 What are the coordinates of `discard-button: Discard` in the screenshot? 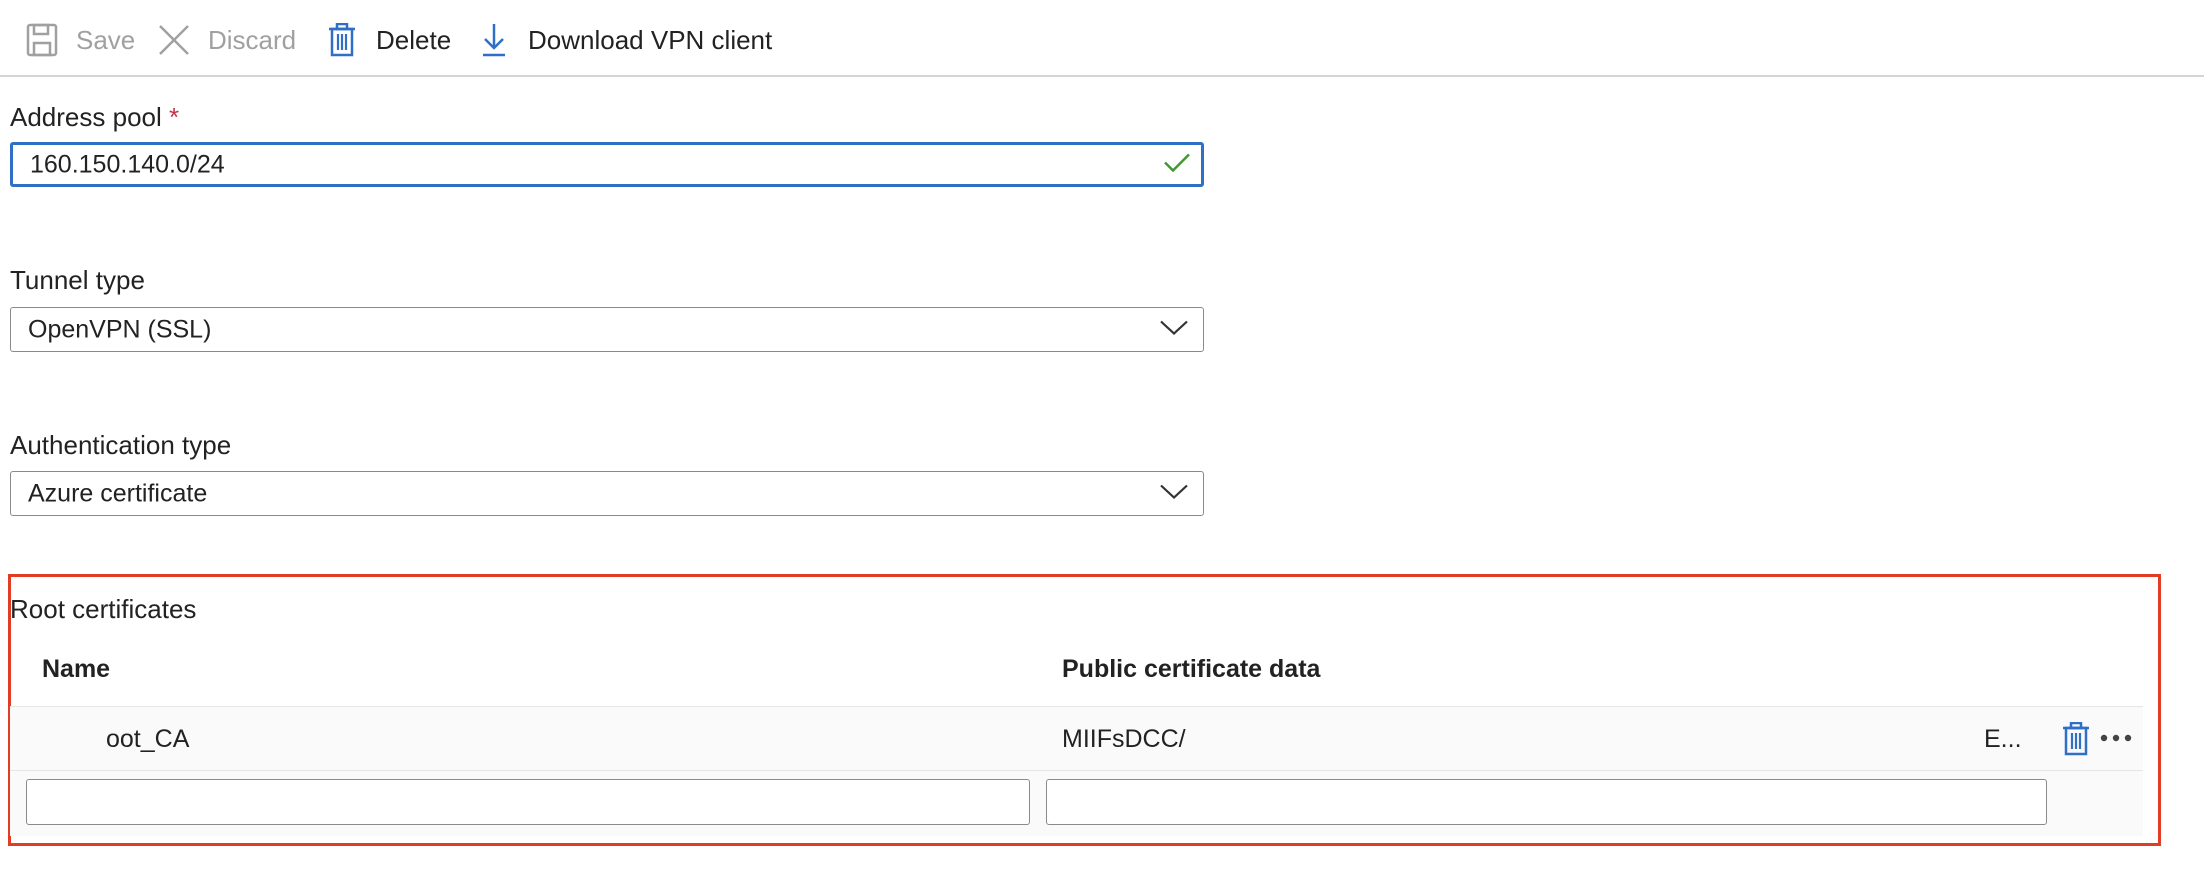 It's located at (226, 40).